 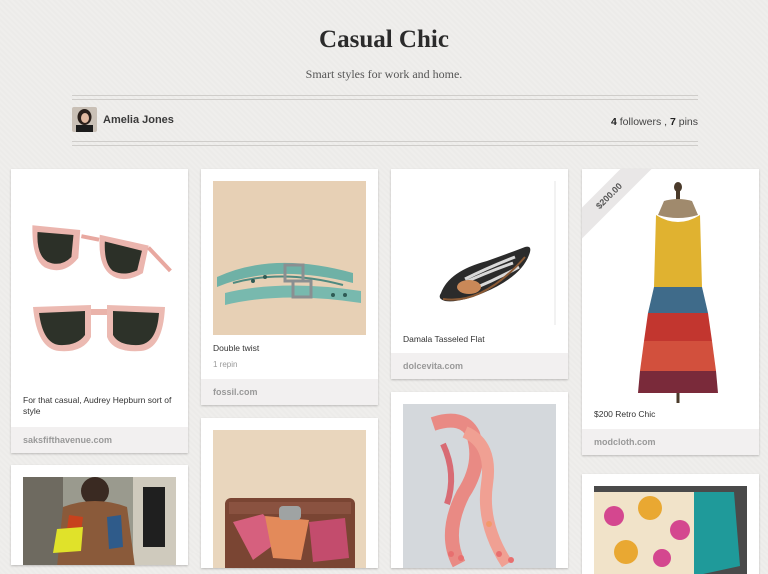 I want to click on avatar, so click(x=84, y=119).